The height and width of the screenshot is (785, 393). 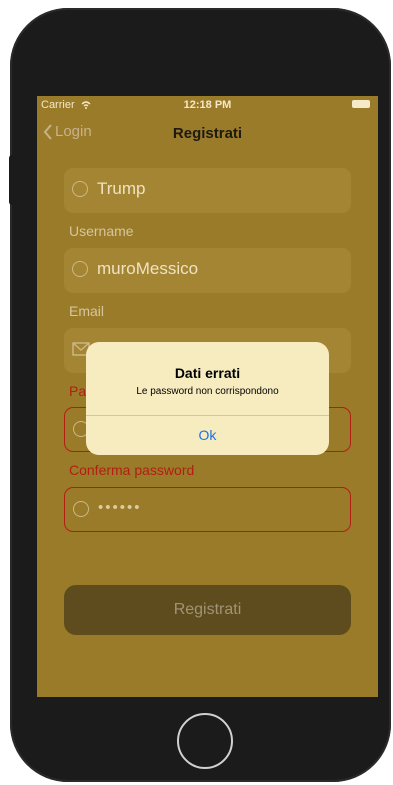 What do you see at coordinates (207, 435) in the screenshot?
I see `alert-ok-button: Ok` at bounding box center [207, 435].